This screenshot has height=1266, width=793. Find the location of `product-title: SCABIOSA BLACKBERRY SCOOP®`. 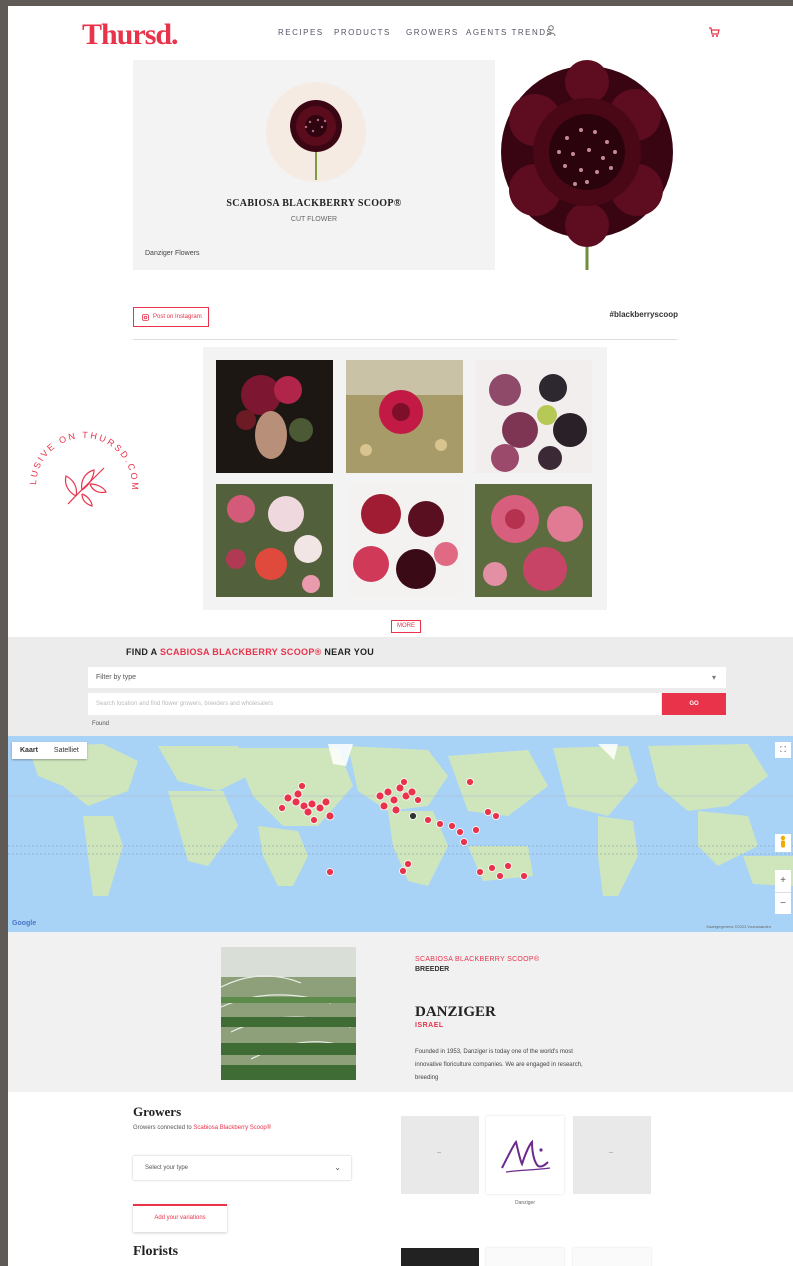

product-title: SCABIOSA BLACKBERRY SCOOP® is located at coordinates (314, 203).